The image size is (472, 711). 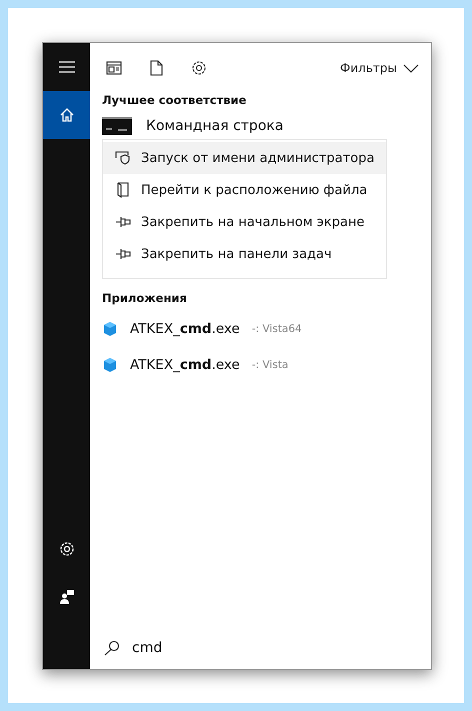 What do you see at coordinates (147, 648) in the screenshot?
I see `search-field: cmd` at bounding box center [147, 648].